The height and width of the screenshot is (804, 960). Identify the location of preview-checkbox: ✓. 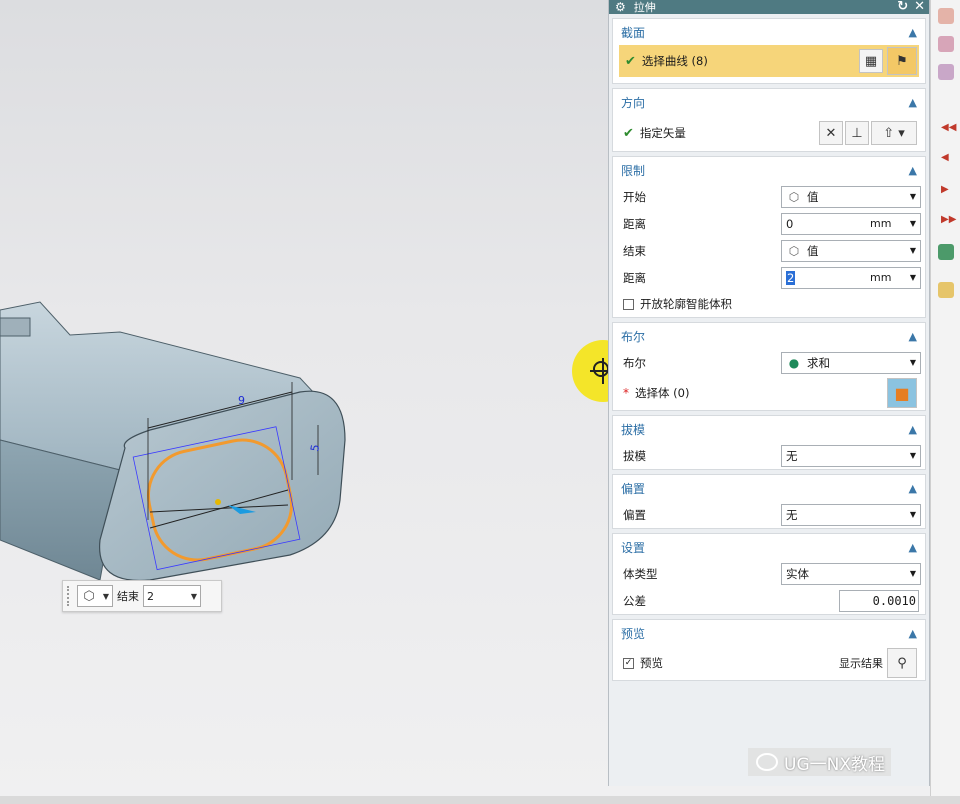
(628, 663).